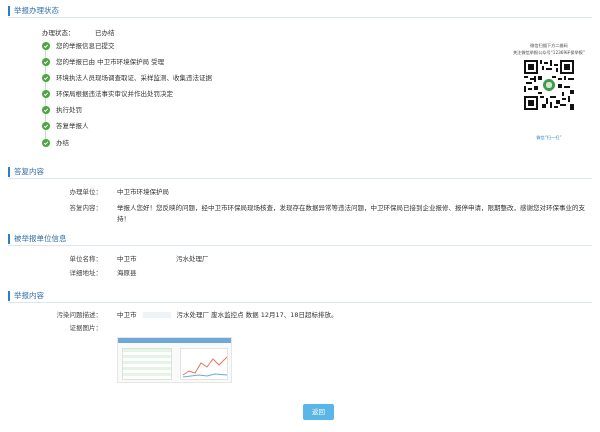 The image size is (600, 432). I want to click on progress-step: 办结, so click(55, 143).